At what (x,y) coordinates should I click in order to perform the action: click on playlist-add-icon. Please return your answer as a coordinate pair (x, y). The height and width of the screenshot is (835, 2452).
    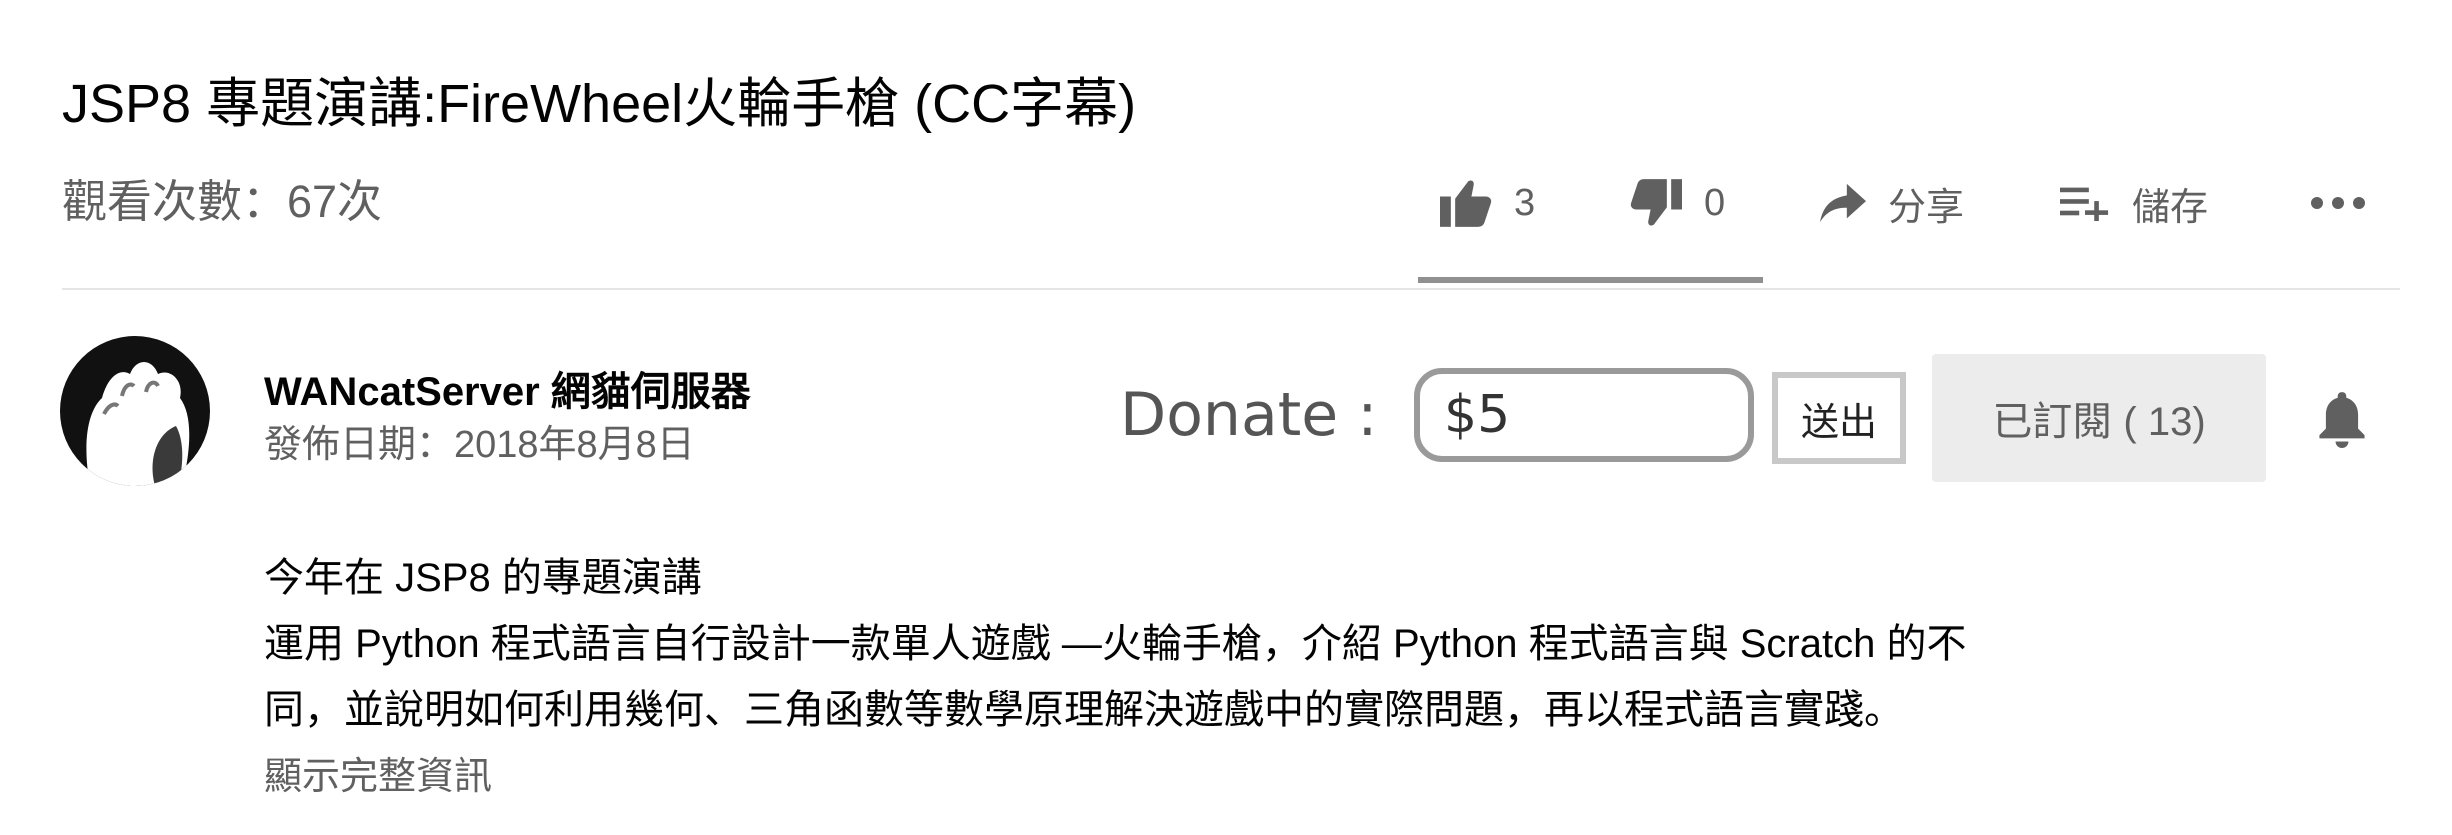
    Looking at the image, I should click on (2085, 203).